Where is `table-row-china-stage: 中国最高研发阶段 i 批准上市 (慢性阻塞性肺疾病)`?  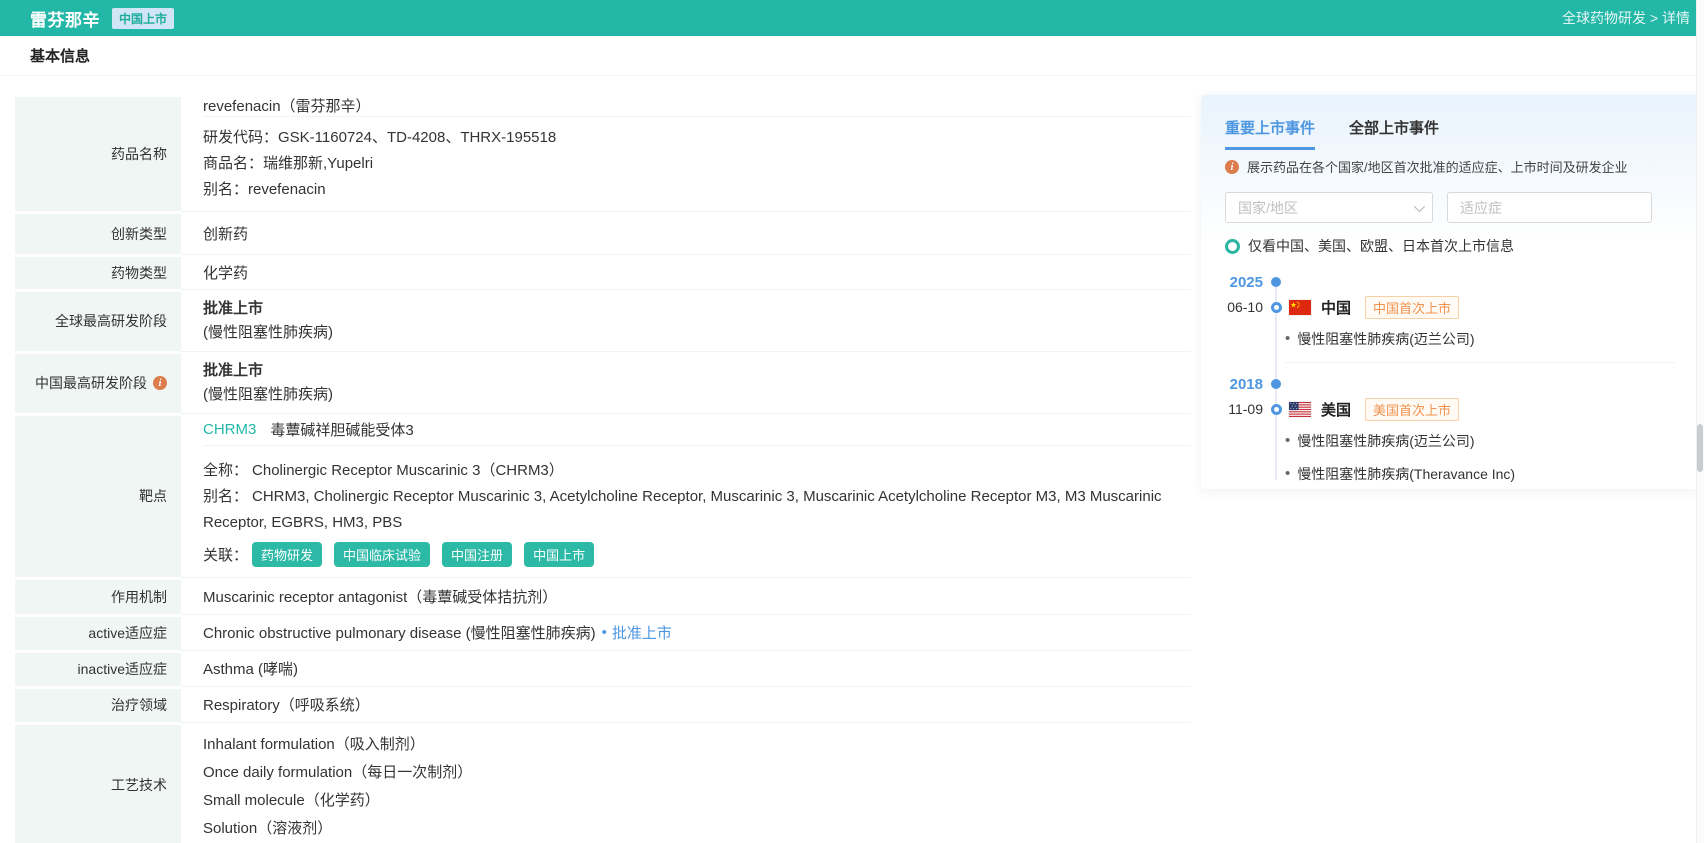 table-row-china-stage: 中国最高研发阶段 i 批准上市 (慢性阻塞性肺疾病) is located at coordinates (603, 383).